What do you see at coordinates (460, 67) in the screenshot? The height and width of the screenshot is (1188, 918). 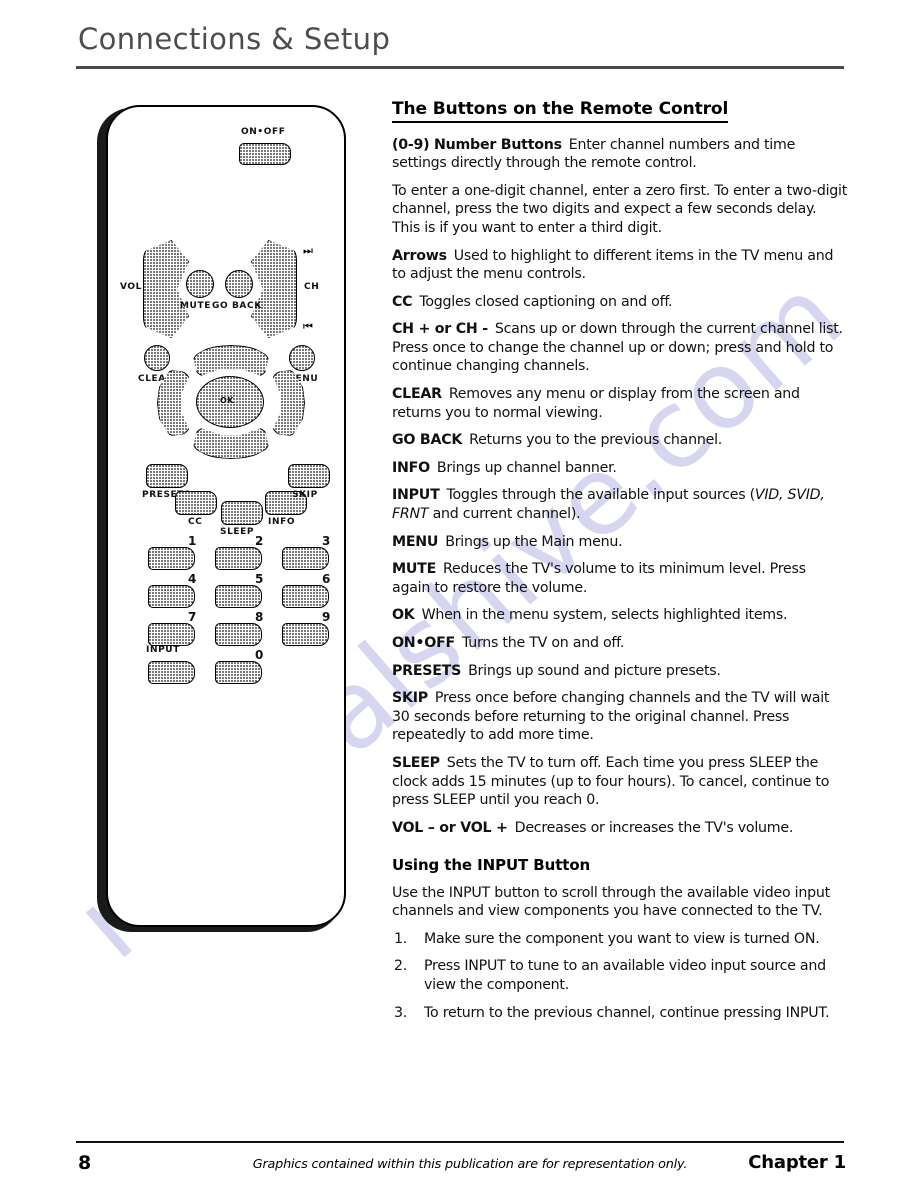 I see `header-divider` at bounding box center [460, 67].